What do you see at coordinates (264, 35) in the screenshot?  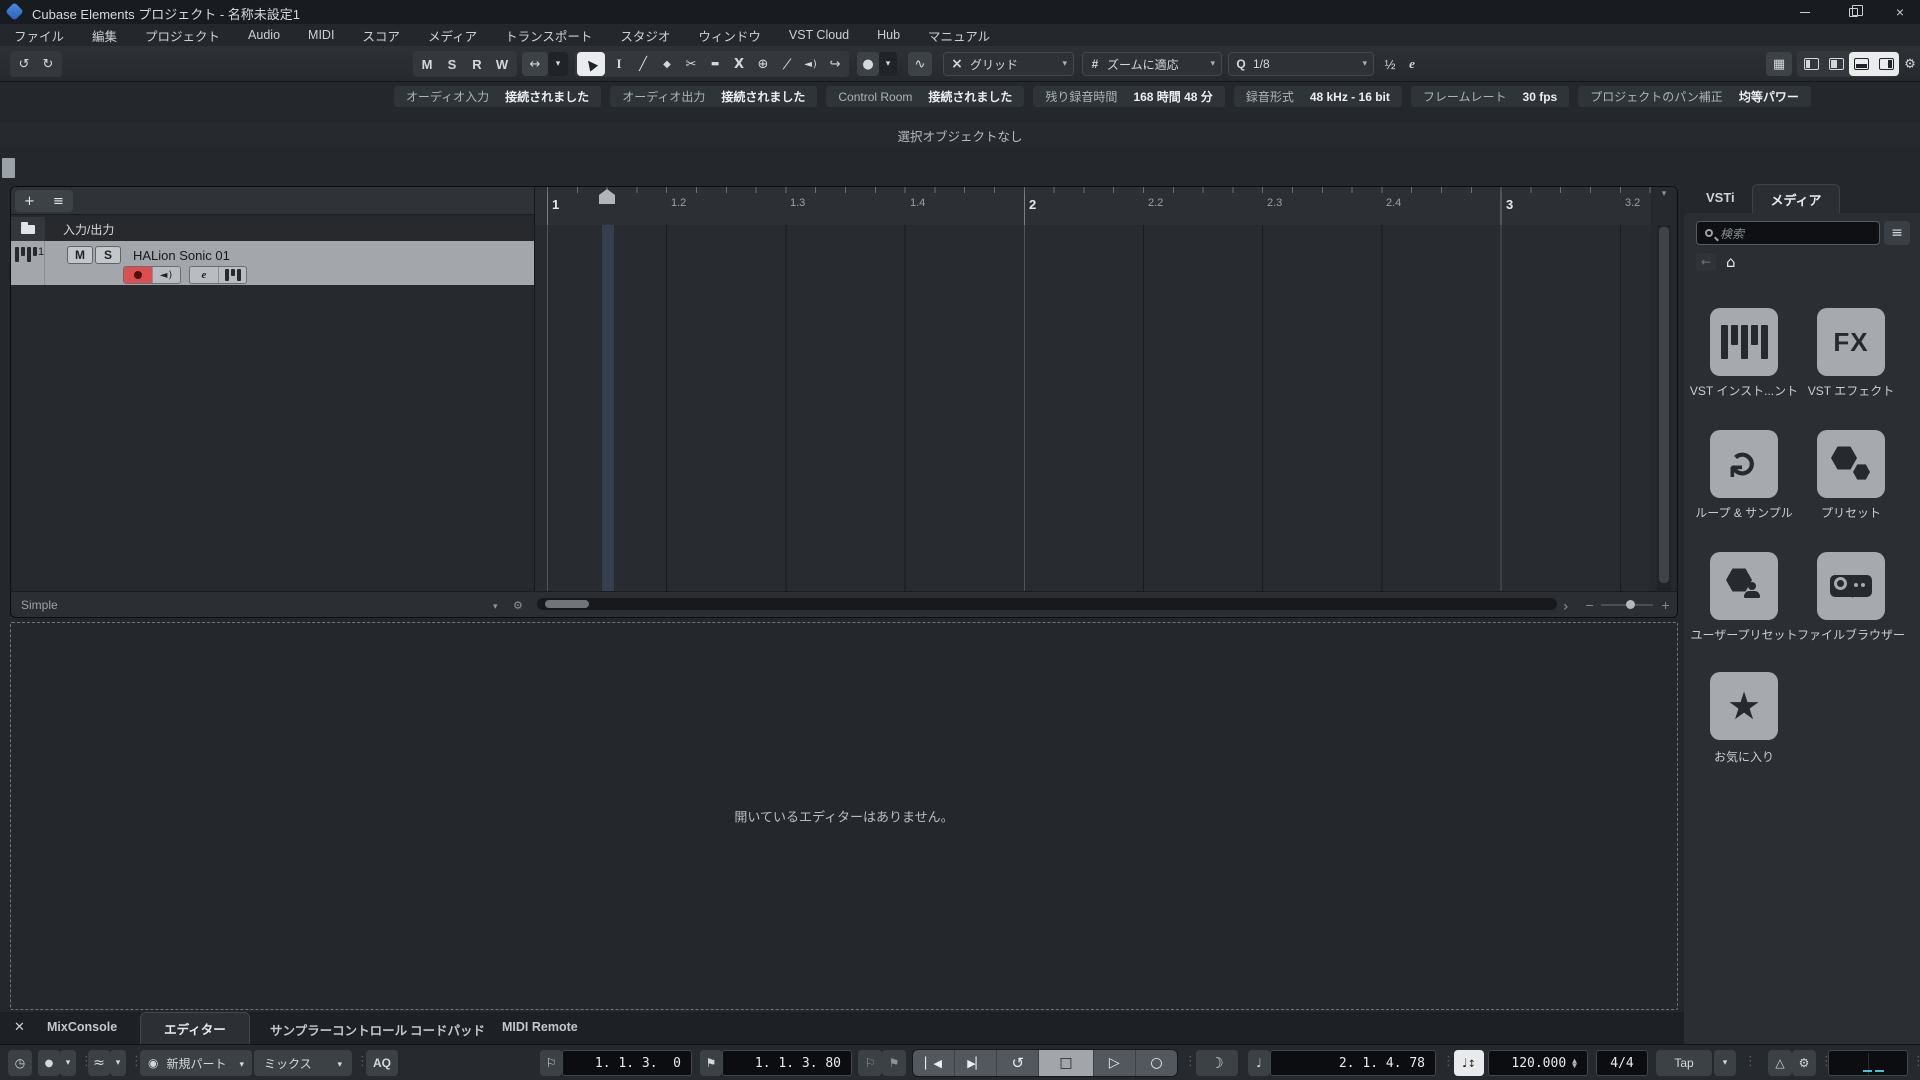 I see `menu-audio: Audio` at bounding box center [264, 35].